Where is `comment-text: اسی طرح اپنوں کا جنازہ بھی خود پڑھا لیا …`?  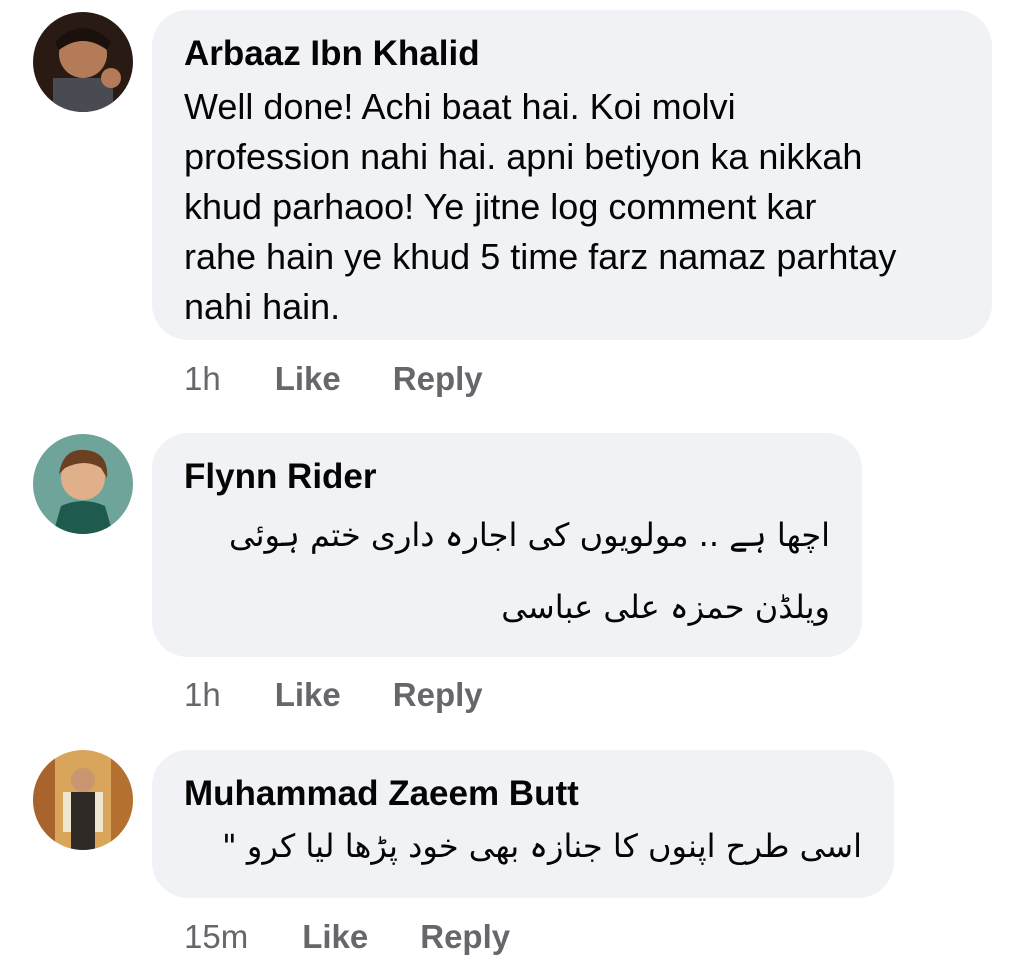 comment-text: اسی طرح اپنوں کا جنازہ بھی خود پڑھا لیا … is located at coordinates (523, 846).